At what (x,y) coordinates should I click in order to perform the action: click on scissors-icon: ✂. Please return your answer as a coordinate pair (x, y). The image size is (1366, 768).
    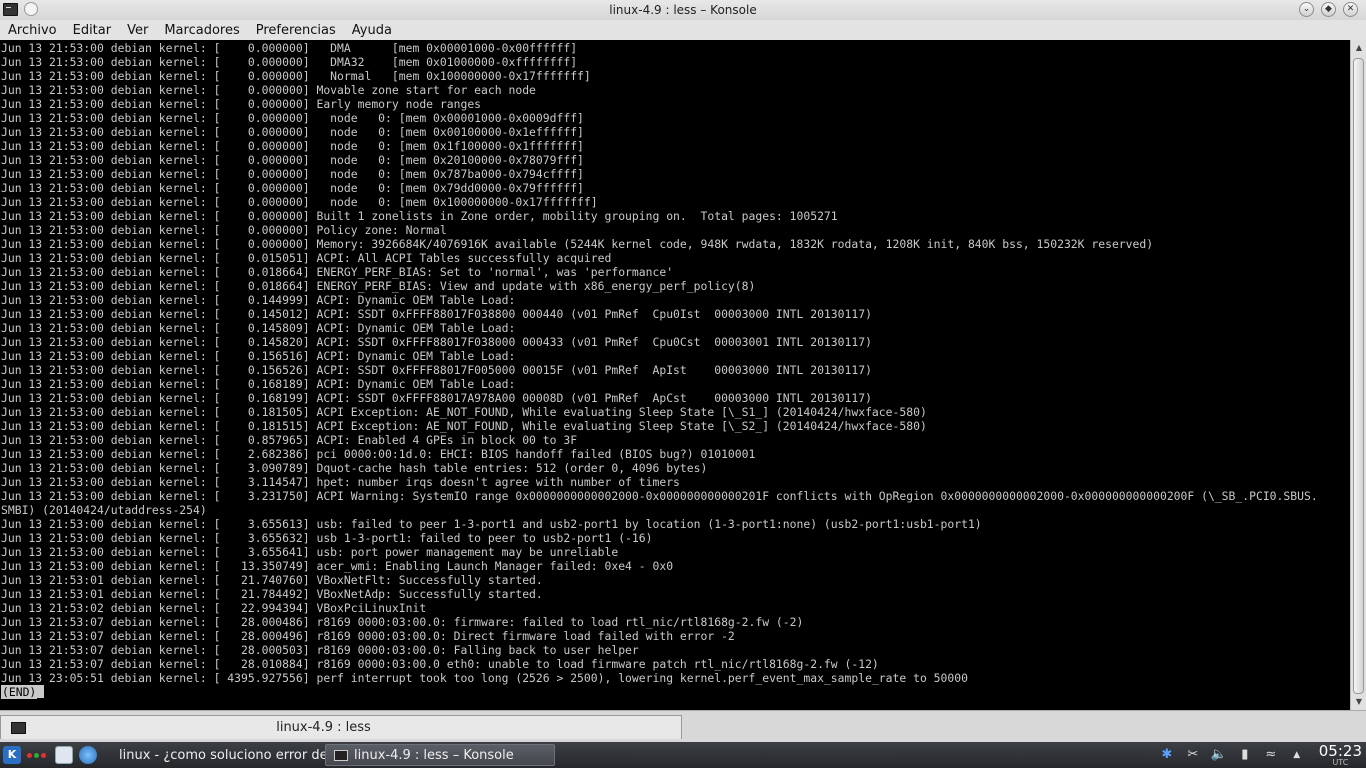
    Looking at the image, I should click on (1193, 755).